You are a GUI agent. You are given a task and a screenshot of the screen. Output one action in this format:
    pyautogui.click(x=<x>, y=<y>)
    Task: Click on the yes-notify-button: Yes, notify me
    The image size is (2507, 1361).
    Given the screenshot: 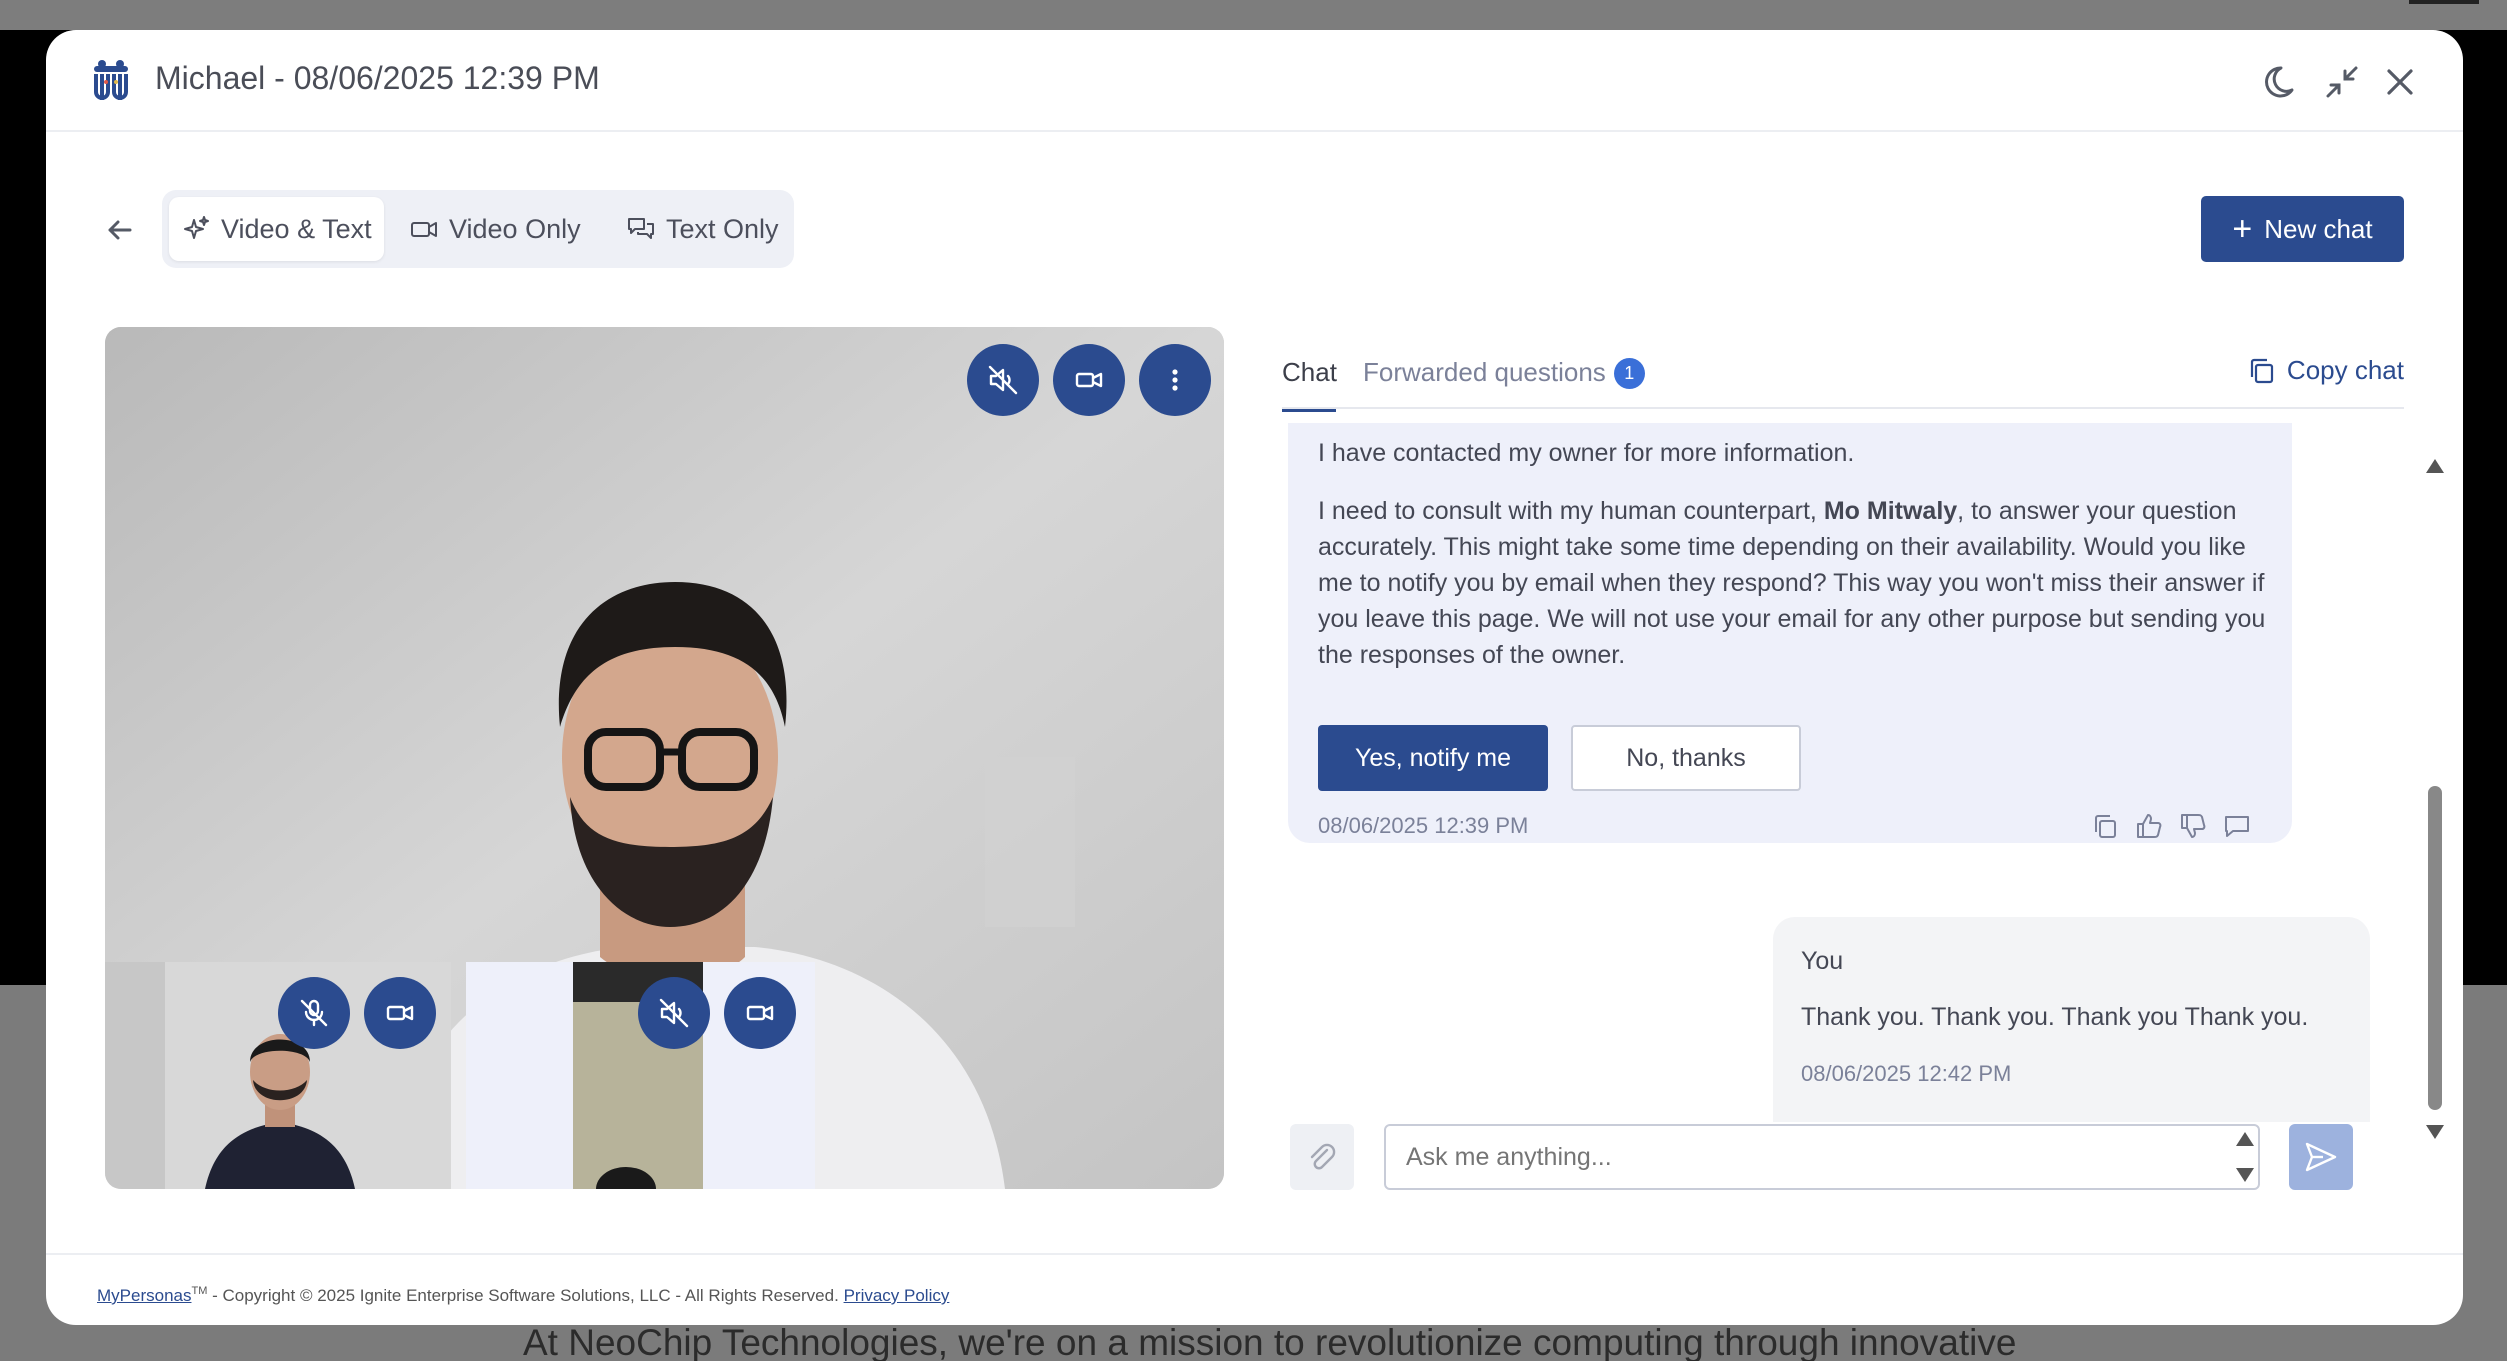 What is the action you would take?
    pyautogui.click(x=1433, y=758)
    